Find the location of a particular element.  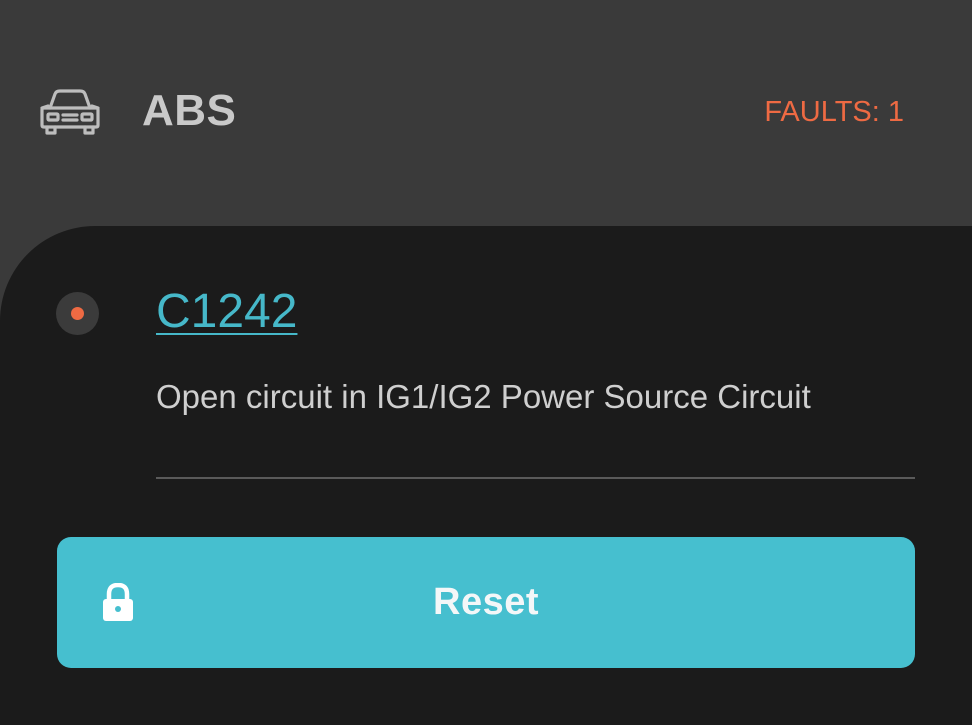

divider is located at coordinates (535, 478).